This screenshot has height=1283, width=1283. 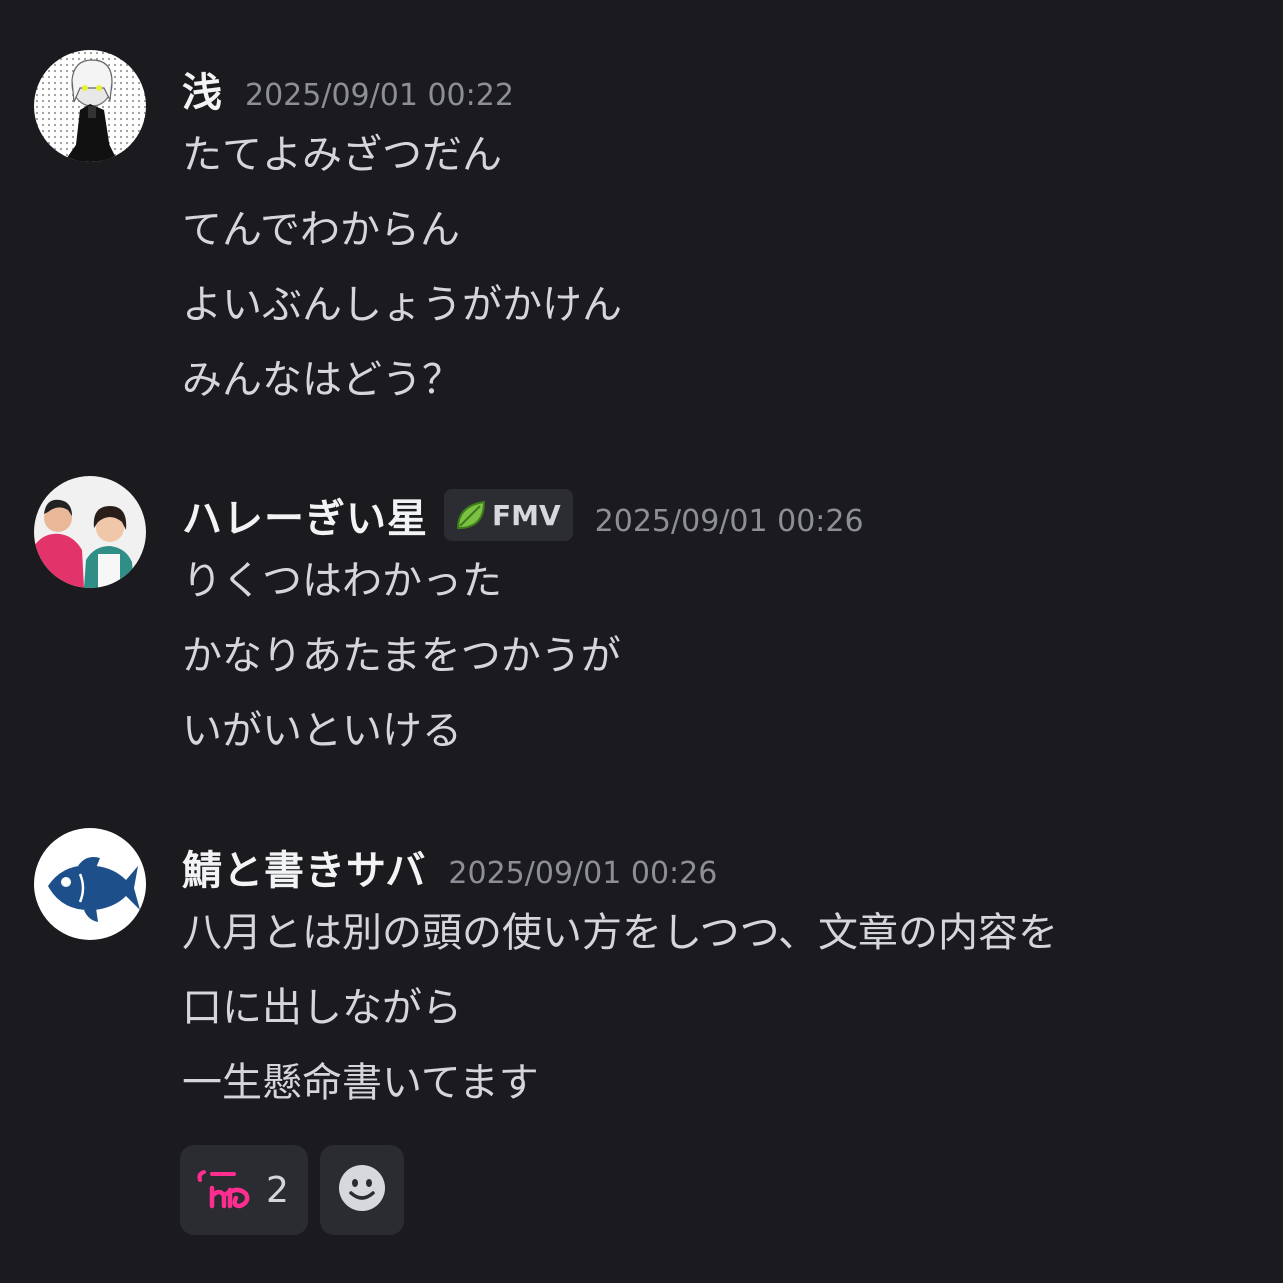 What do you see at coordinates (402, 305) in the screenshot?
I see `message-line: よいぶんしょうがかけん` at bounding box center [402, 305].